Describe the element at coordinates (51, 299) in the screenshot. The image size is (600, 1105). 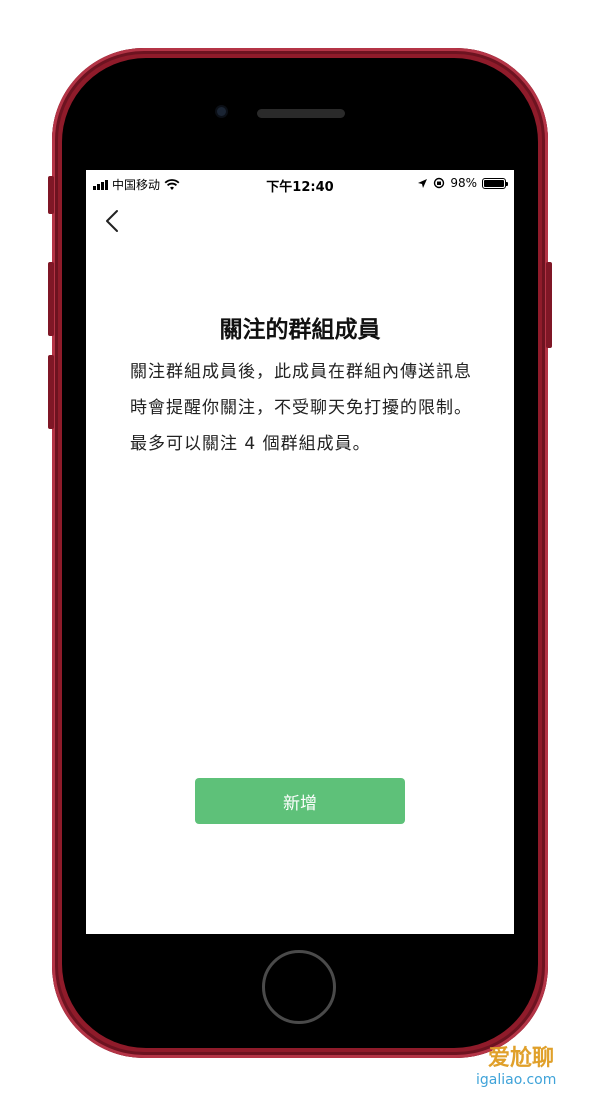
I see `volume-up-button` at that location.